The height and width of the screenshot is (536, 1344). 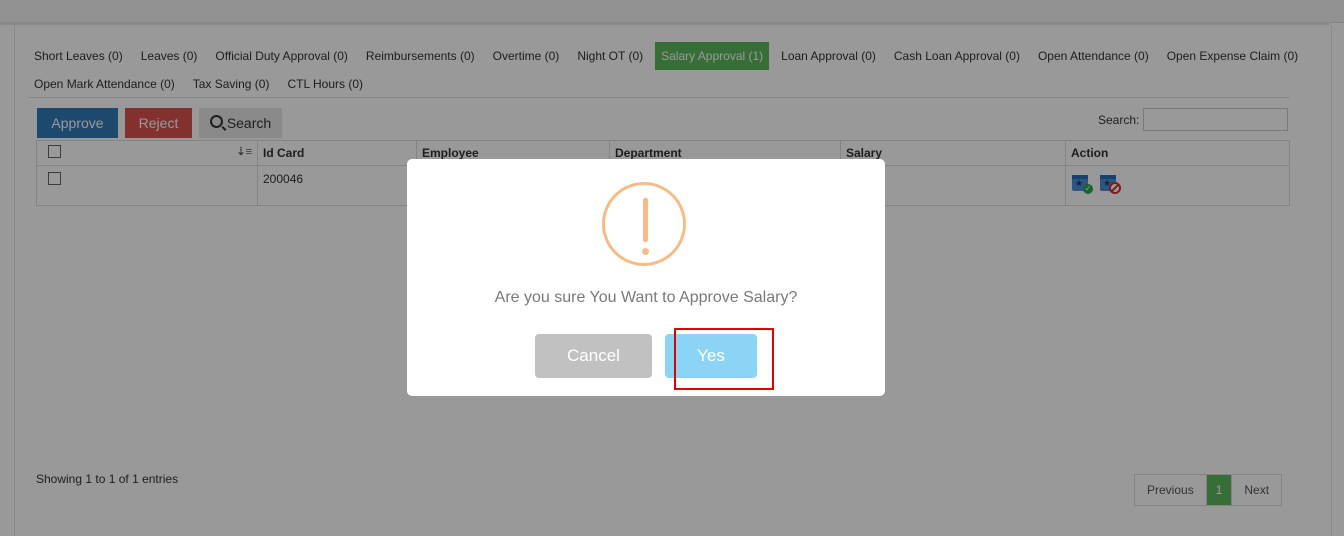 I want to click on dialog-message: Are you sure You Want to Approve Salary?, so click(x=646, y=297).